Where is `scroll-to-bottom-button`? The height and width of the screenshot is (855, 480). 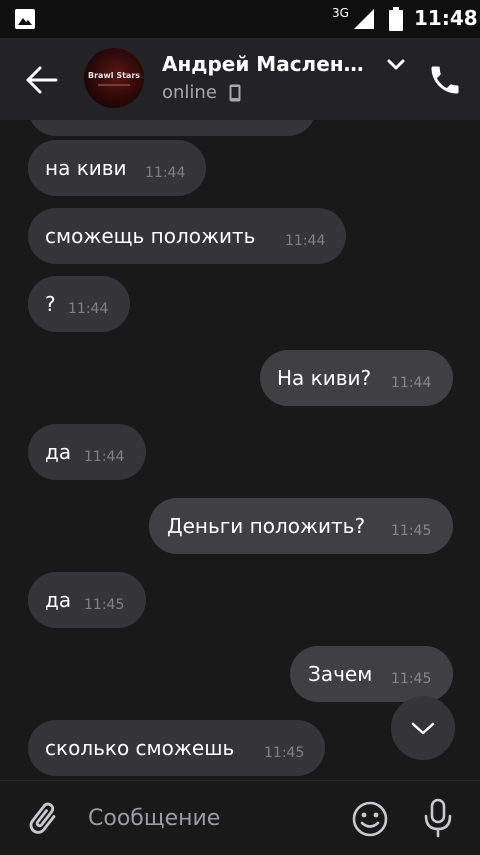
scroll-to-bottom-button is located at coordinates (423, 728).